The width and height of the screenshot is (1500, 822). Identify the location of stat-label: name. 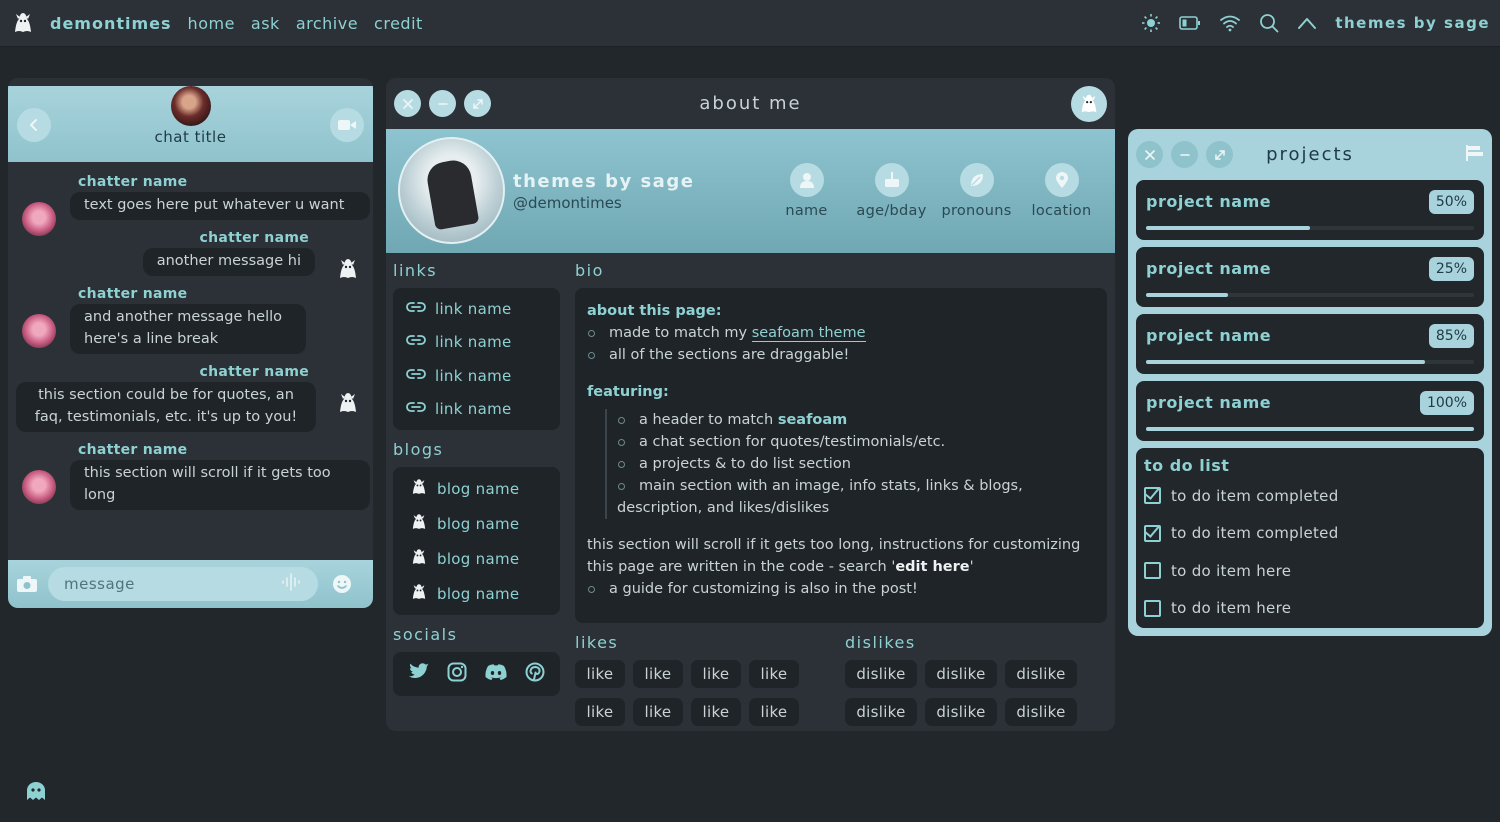
(806, 211).